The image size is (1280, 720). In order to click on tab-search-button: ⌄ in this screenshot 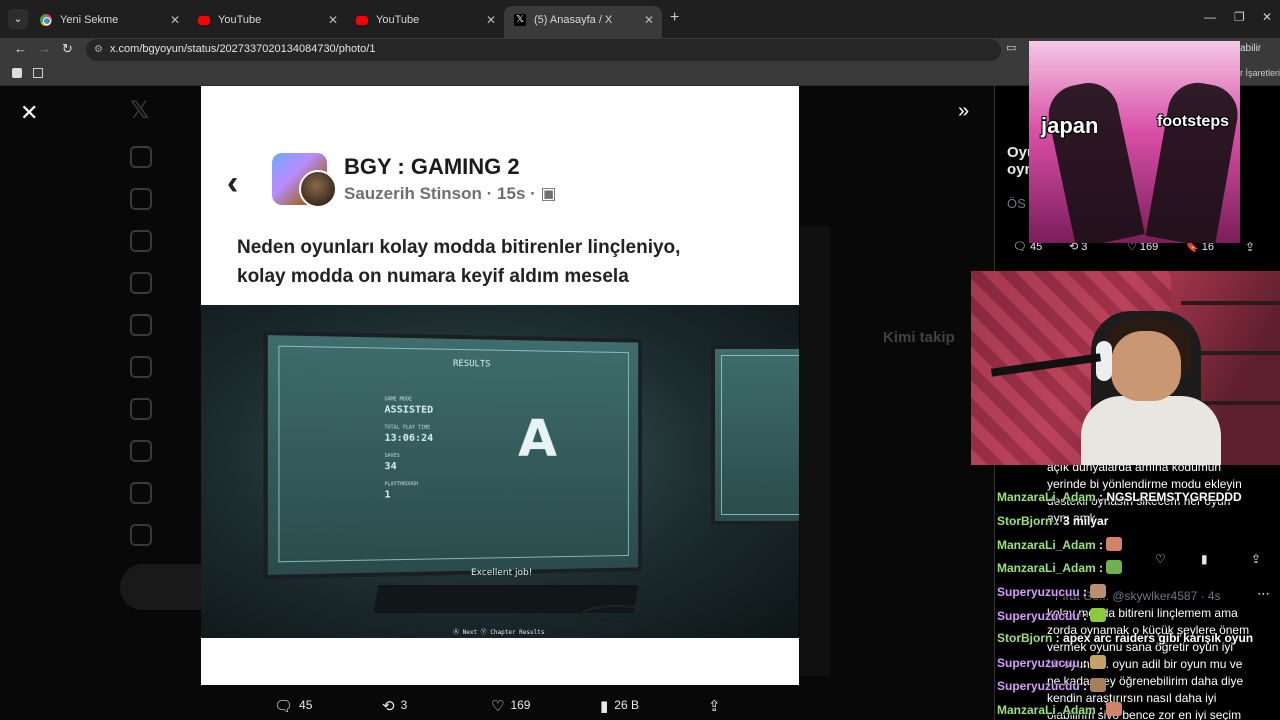, I will do `click(18, 19)`.